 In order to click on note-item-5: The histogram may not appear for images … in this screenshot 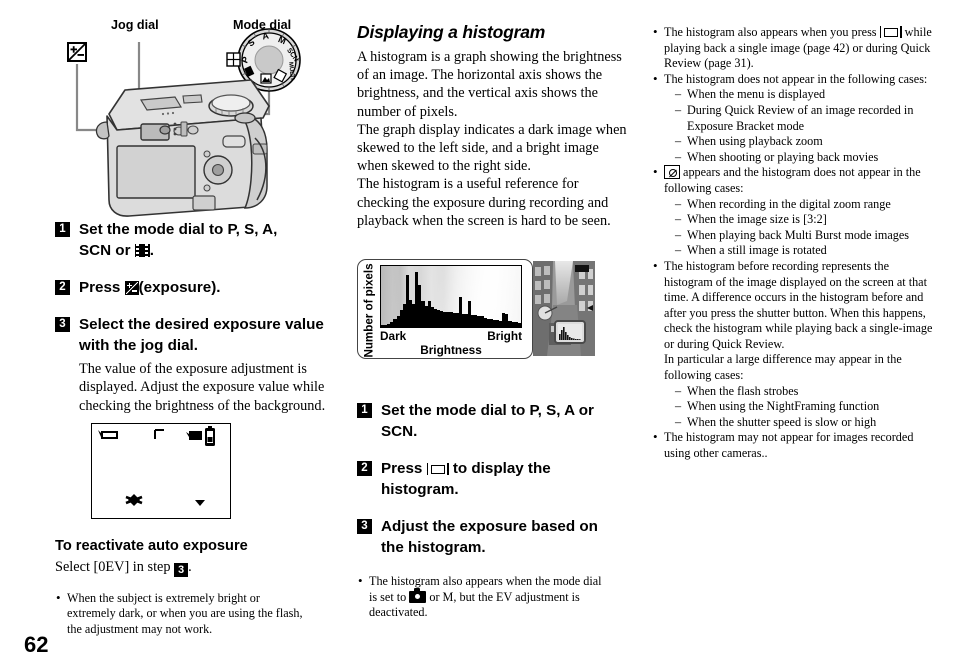, I will do `click(796, 445)`.